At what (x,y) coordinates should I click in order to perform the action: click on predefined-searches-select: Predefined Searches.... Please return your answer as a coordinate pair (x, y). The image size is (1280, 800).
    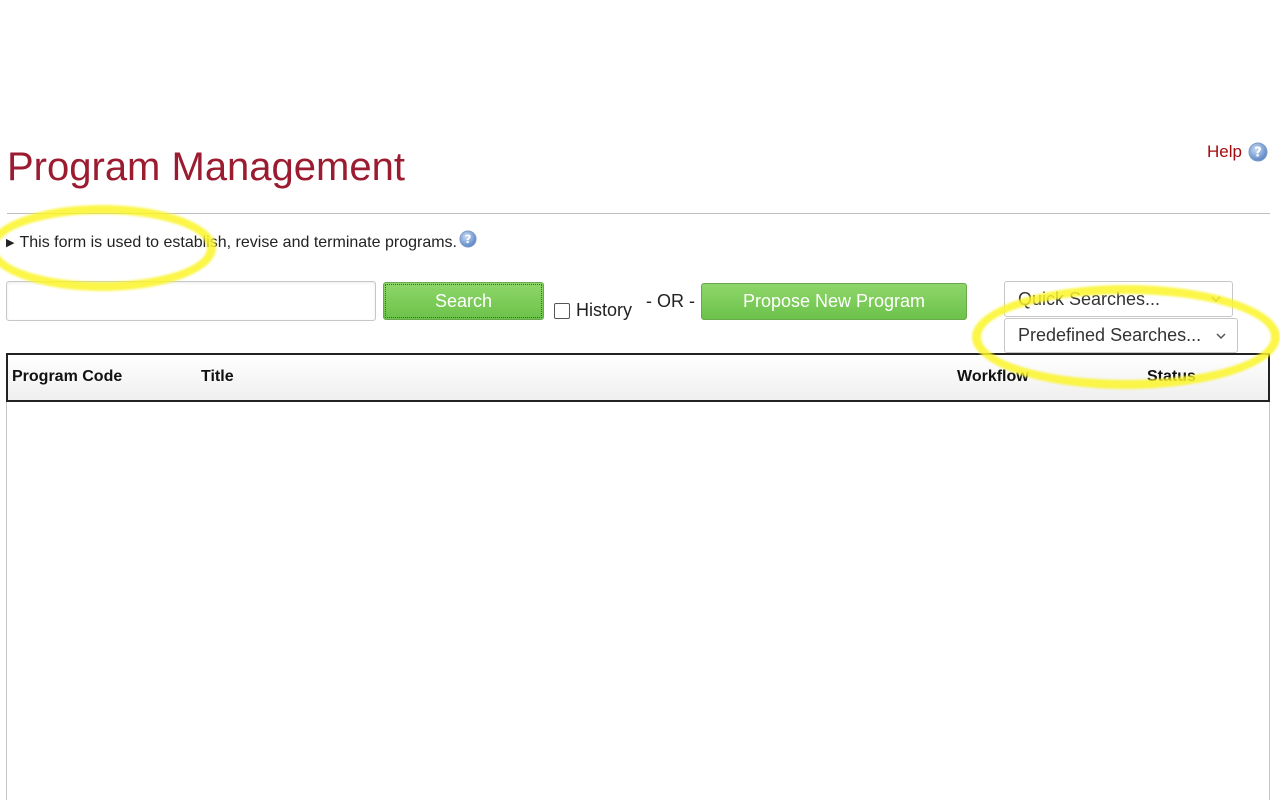
    Looking at the image, I should click on (1121, 335).